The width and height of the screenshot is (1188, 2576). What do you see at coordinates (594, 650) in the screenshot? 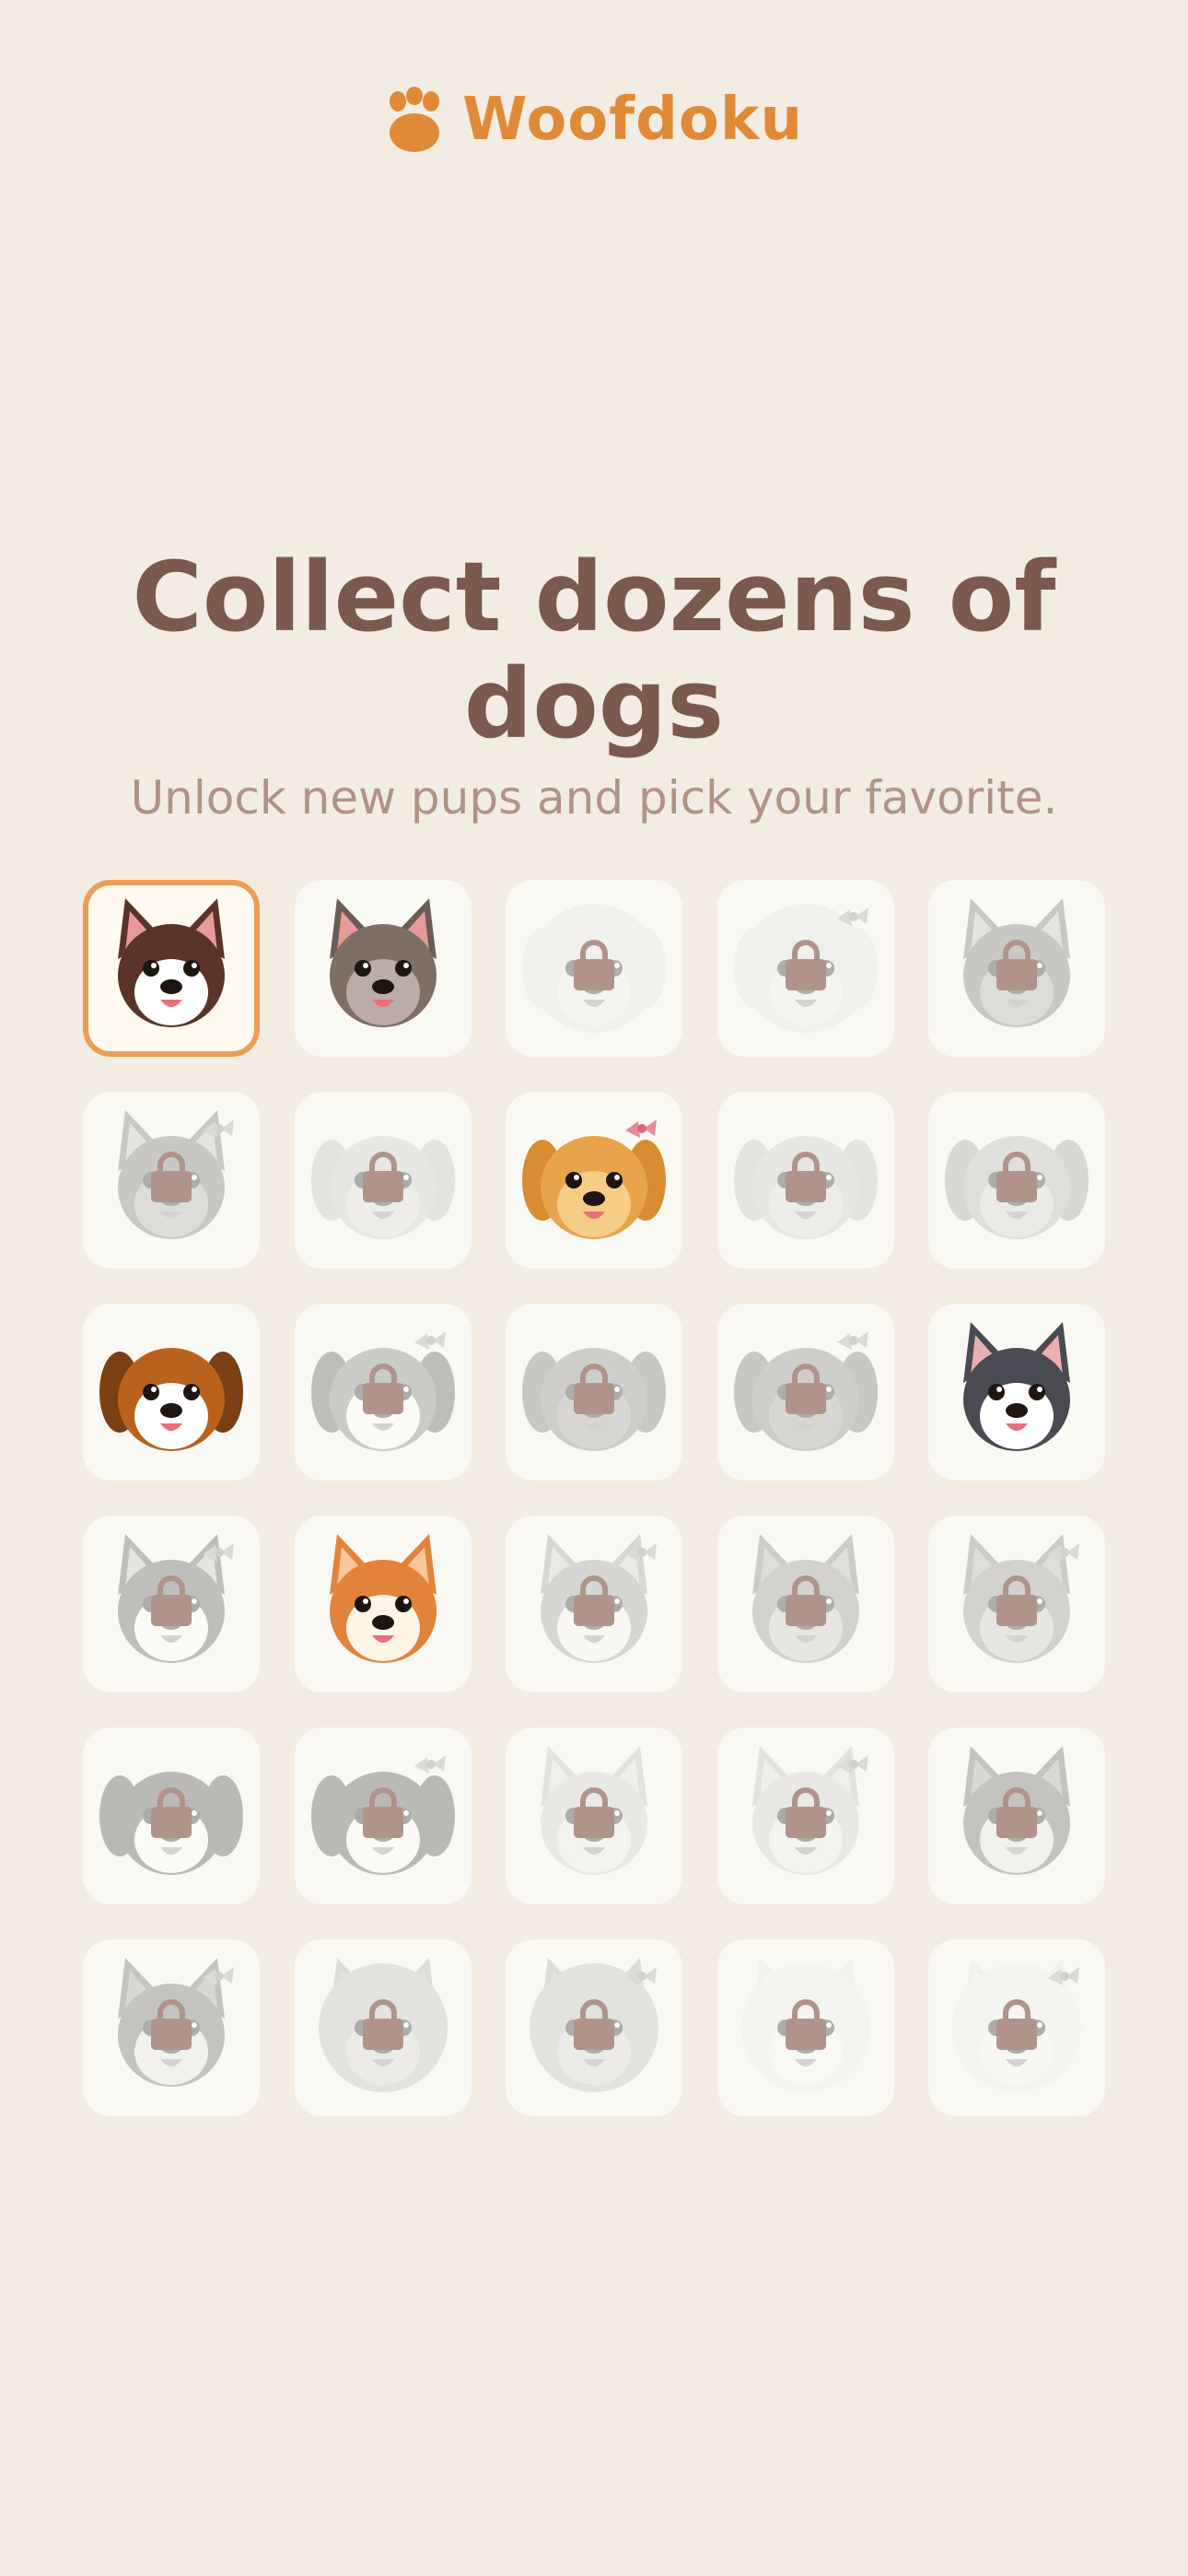
I see `page-title: Collect dozens of dogs` at bounding box center [594, 650].